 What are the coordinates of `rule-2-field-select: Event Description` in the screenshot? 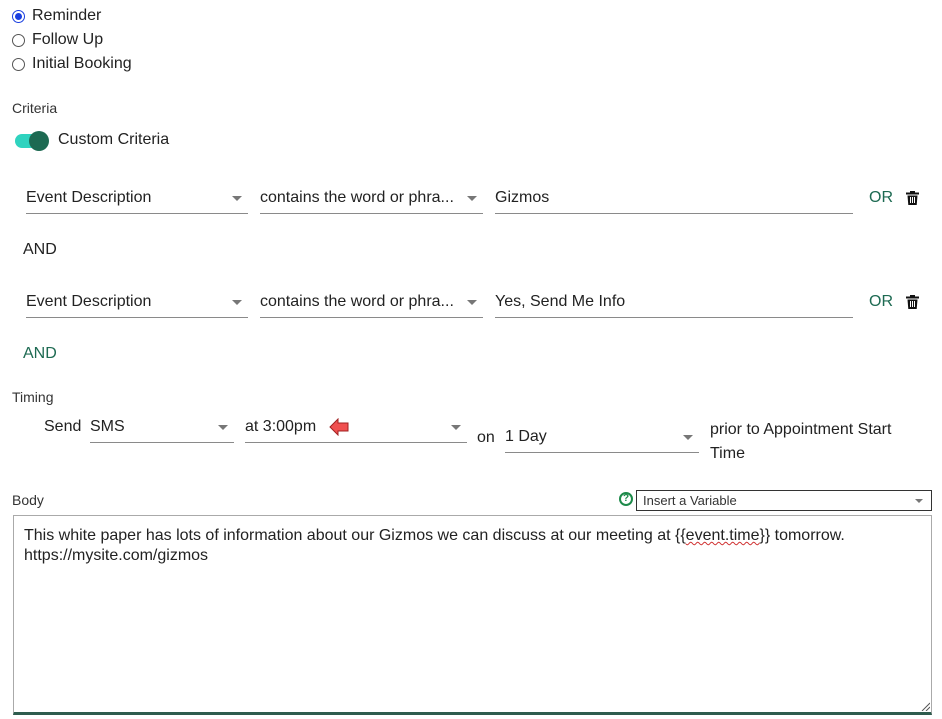 It's located at (137, 301).